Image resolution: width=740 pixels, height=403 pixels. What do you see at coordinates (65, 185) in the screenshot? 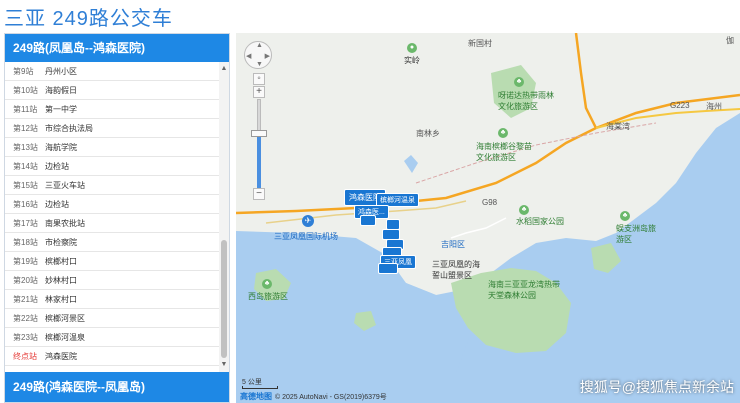
I see `stop-name: 三亚火车站` at bounding box center [65, 185].